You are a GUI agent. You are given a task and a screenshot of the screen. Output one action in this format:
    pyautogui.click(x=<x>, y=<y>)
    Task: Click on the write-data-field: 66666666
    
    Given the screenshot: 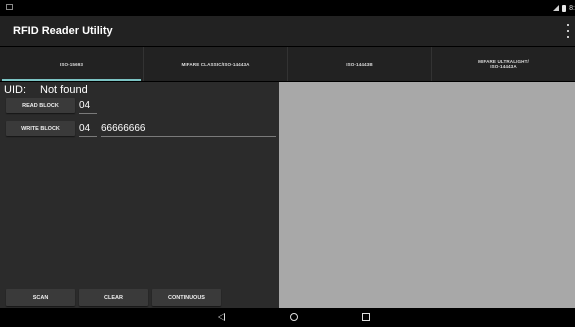 What is the action you would take?
    pyautogui.click(x=188, y=129)
    